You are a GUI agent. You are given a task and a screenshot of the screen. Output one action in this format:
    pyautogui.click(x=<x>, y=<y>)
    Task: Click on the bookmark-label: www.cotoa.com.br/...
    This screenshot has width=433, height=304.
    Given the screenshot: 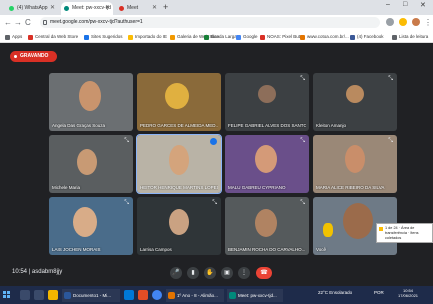 What is the action you would take?
    pyautogui.click(x=328, y=36)
    